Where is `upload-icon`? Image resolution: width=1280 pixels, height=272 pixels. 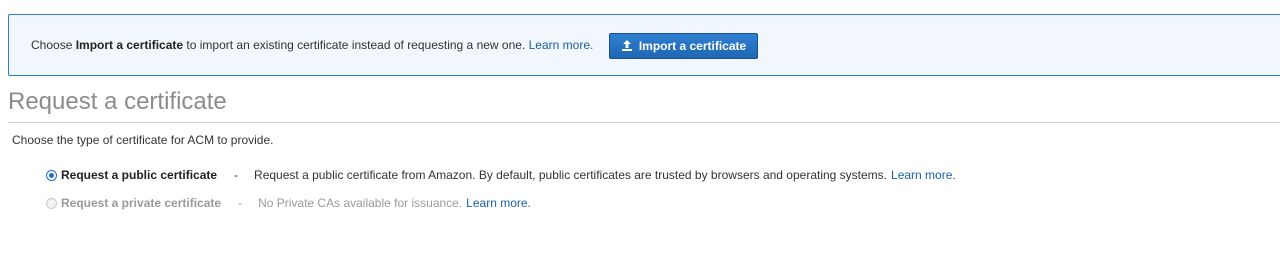 upload-icon is located at coordinates (626, 45).